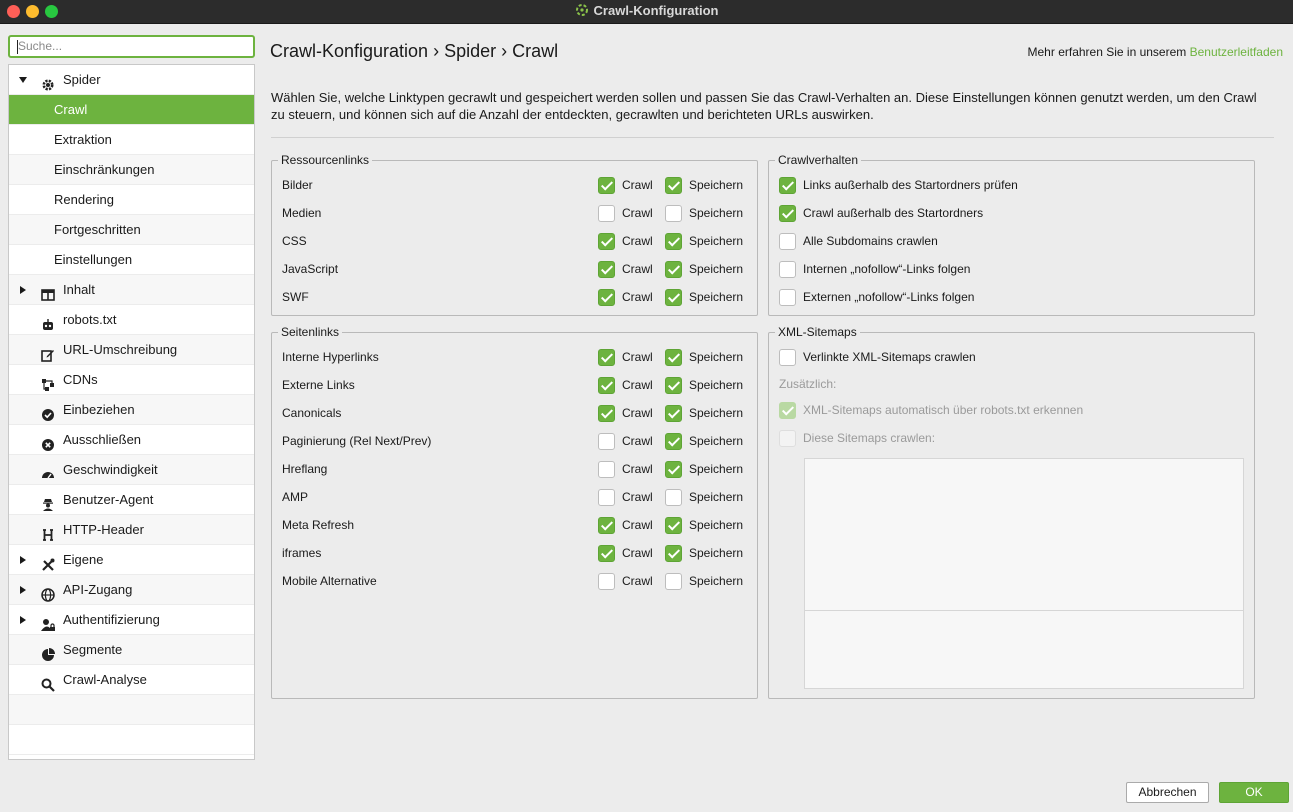  What do you see at coordinates (673, 525) in the screenshot?
I see `store-checkbox-meta-refresh` at bounding box center [673, 525].